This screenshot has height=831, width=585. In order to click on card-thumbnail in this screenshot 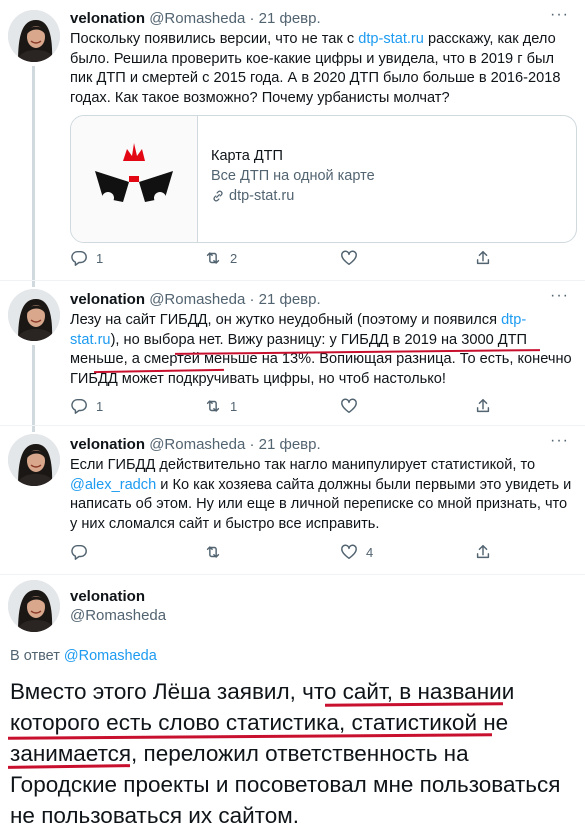, I will do `click(134, 179)`.